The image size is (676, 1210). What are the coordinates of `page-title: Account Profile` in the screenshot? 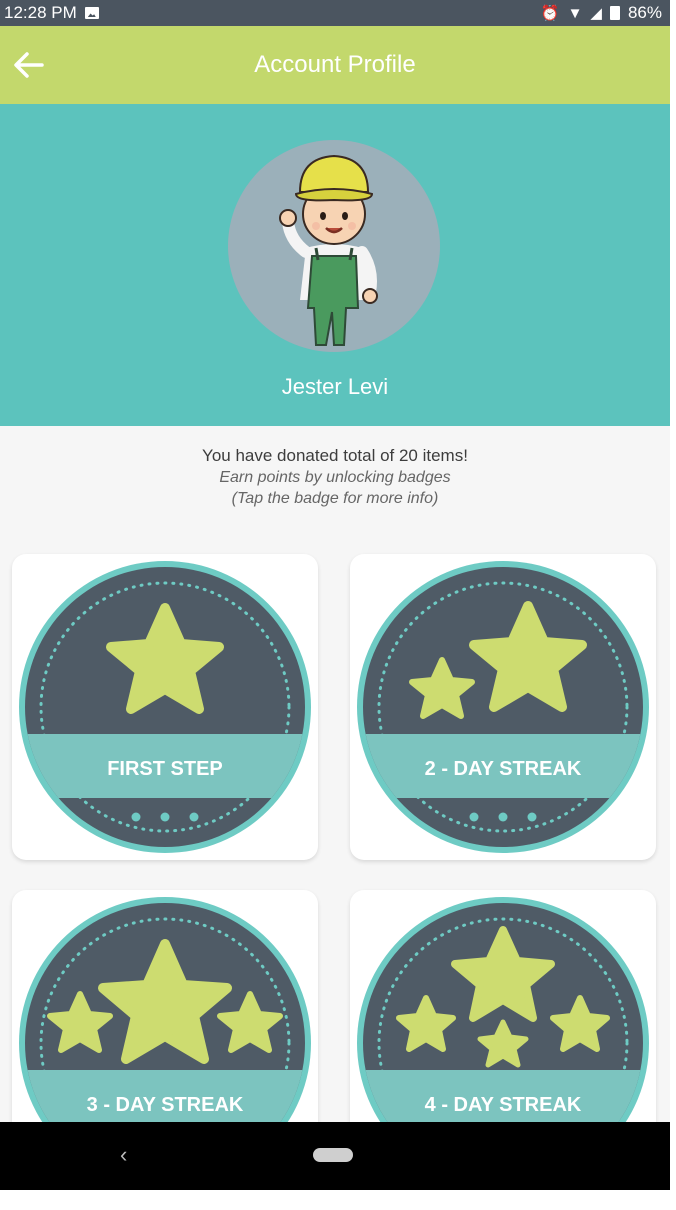 It's located at (335, 64).